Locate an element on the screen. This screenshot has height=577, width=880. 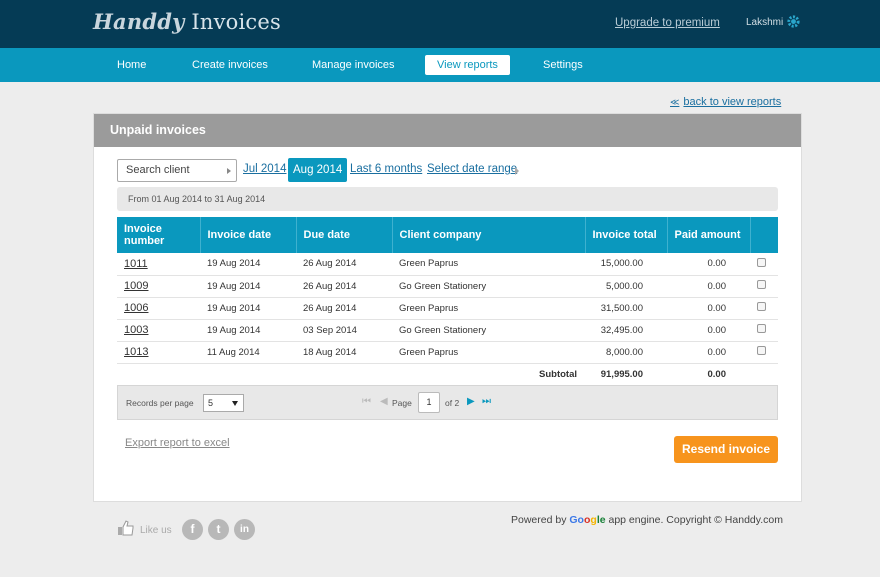
logo-script: Handdy is located at coordinates (139, 21).